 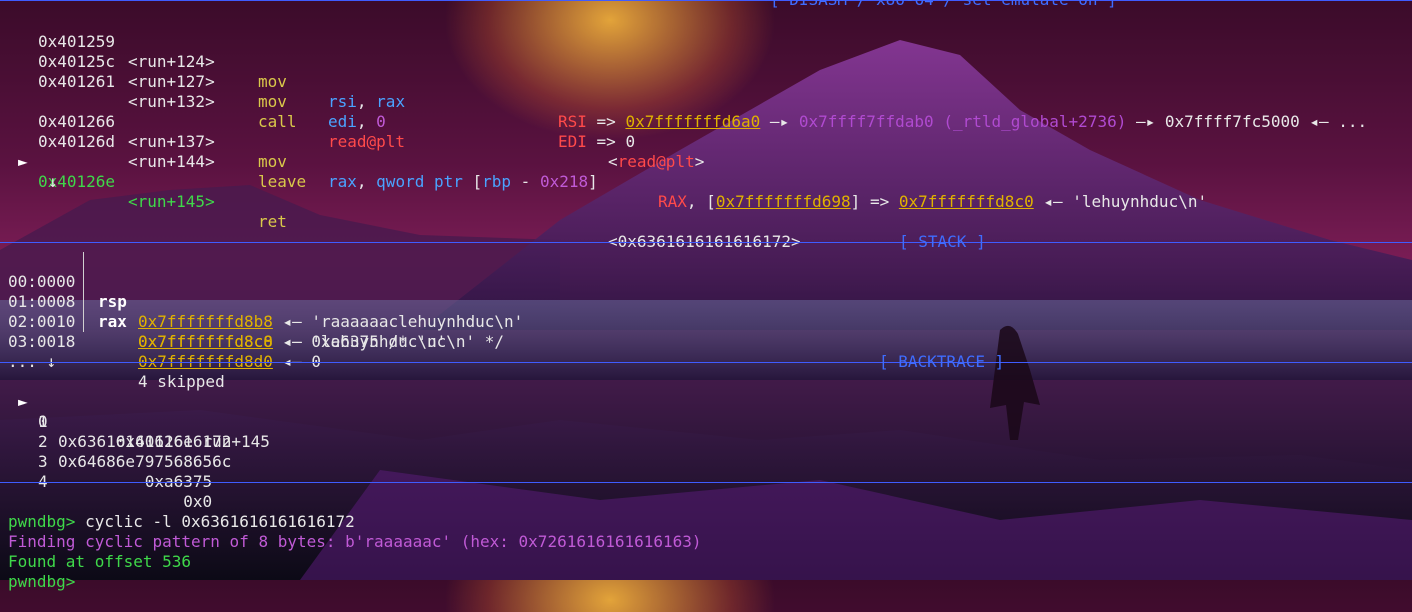 What do you see at coordinates (77, 81) in the screenshot?
I see `insn-address: 0x401261` at bounding box center [77, 81].